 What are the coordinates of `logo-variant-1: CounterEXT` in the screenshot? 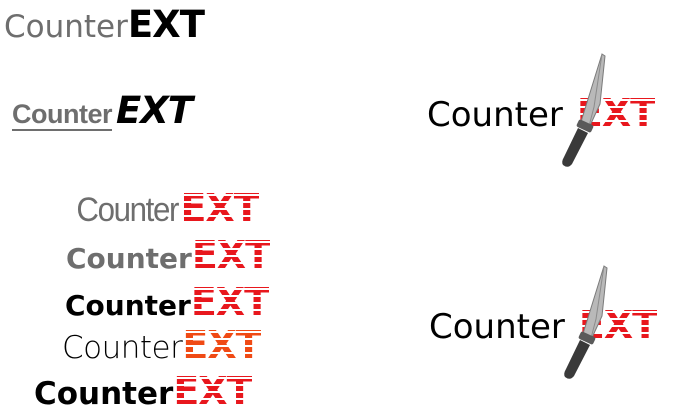 It's located at (104, 24).